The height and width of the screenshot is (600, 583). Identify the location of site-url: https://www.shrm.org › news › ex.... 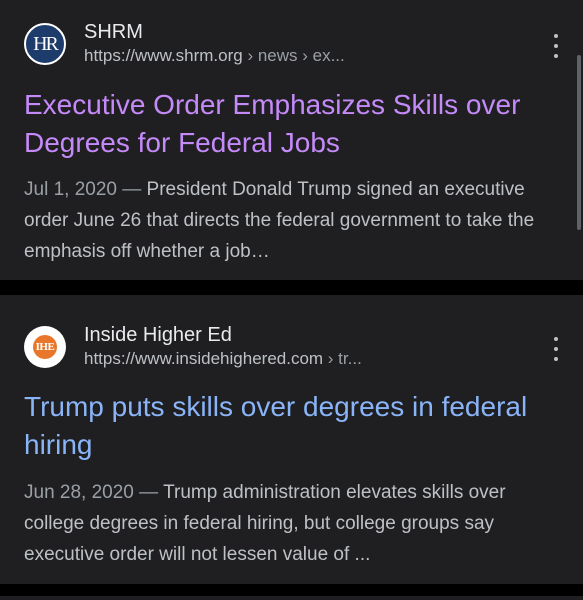
(214, 56).